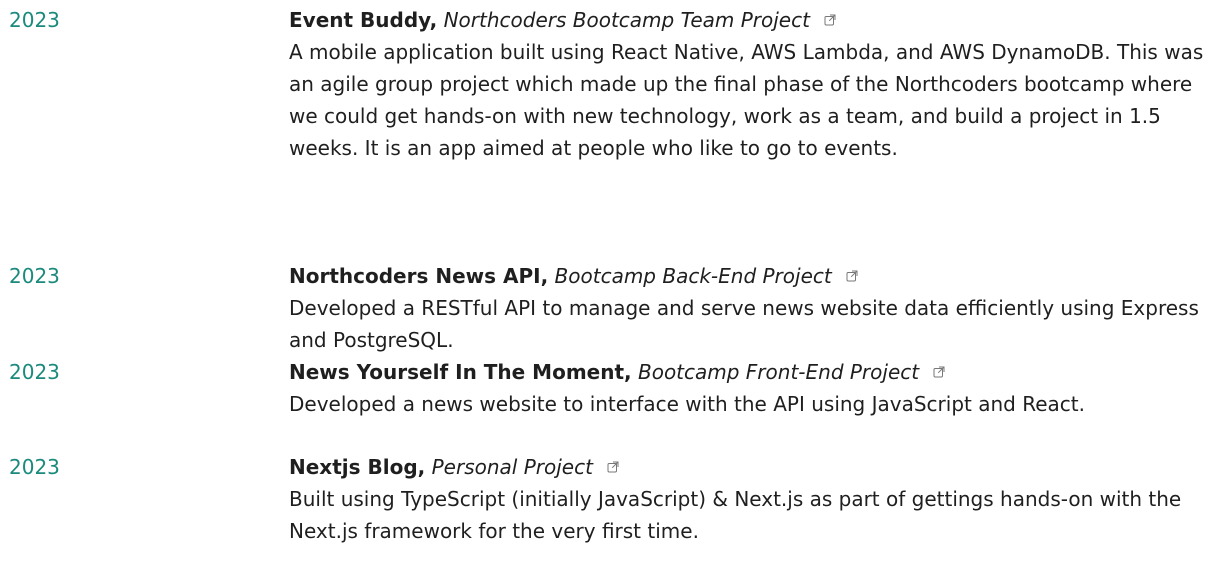 The image size is (1216, 575). I want to click on project-subtitle: Bootcamp Back-End Project, so click(693, 276).